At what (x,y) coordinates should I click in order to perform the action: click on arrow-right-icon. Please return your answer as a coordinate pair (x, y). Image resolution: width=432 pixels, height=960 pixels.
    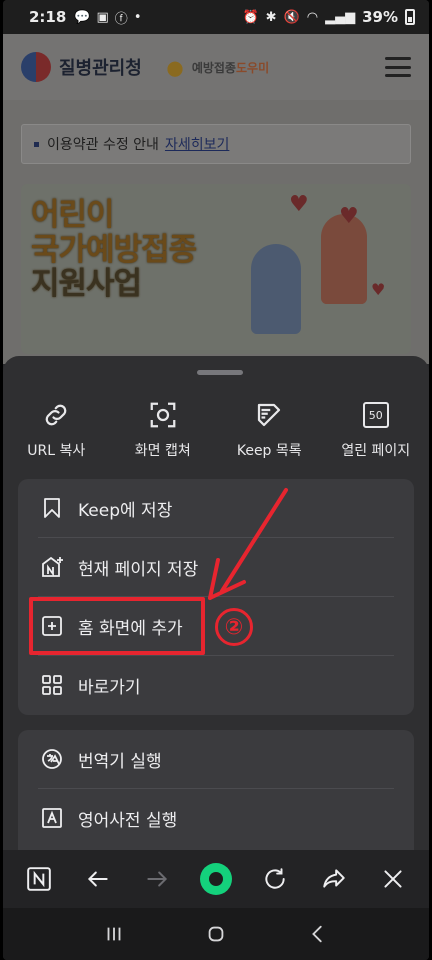
    Looking at the image, I should click on (157, 879).